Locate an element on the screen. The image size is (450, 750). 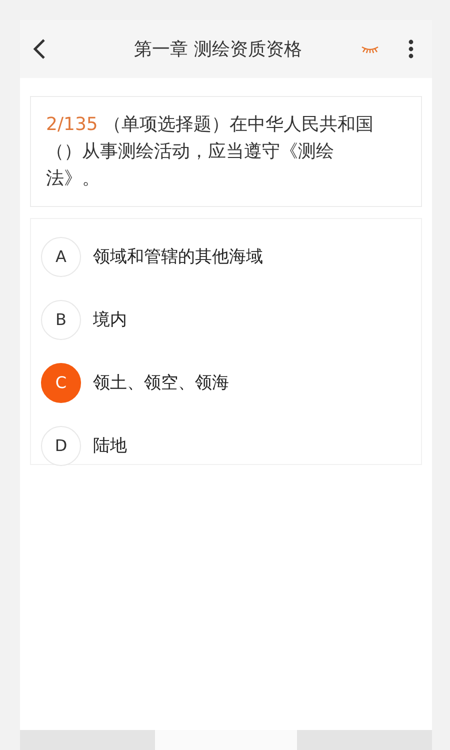
option-text: 陆地 is located at coordinates (110, 445).